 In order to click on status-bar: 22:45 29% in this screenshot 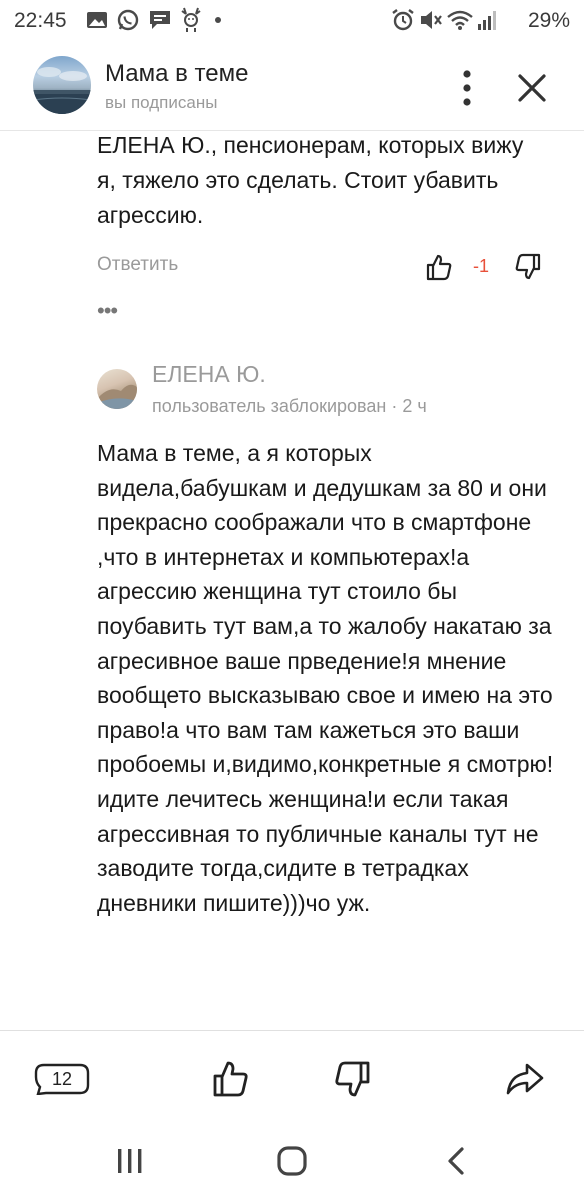, I will do `click(292, 22)`.